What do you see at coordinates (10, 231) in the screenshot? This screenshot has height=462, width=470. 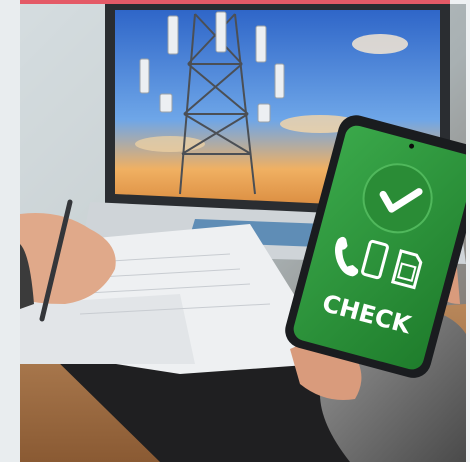 I see `left-margin` at bounding box center [10, 231].